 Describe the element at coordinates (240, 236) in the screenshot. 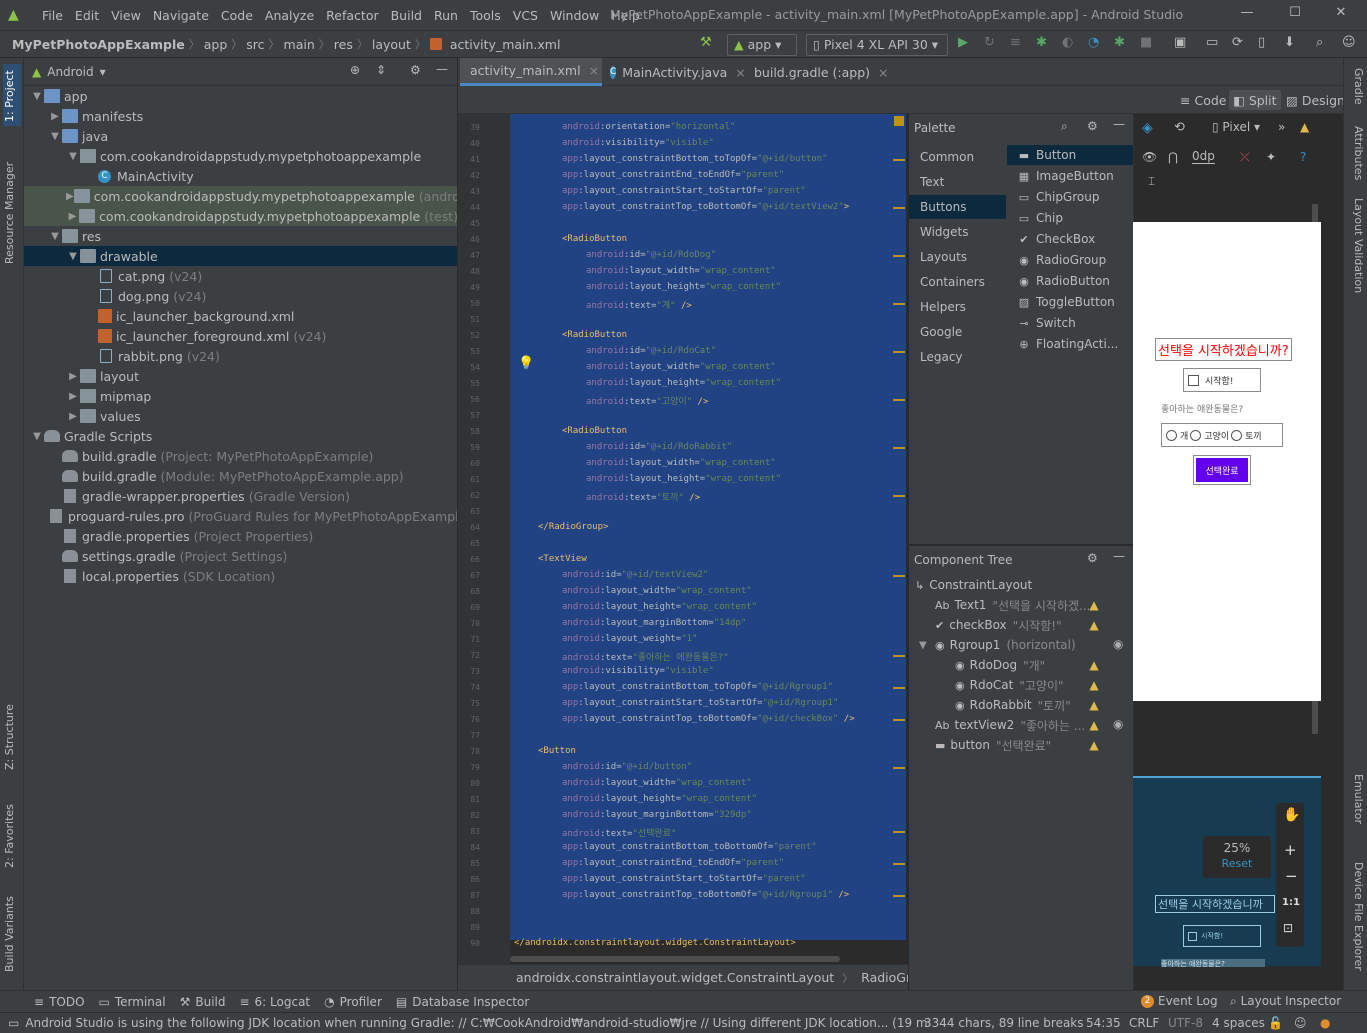

I see `tree-item: ▼ res` at that location.